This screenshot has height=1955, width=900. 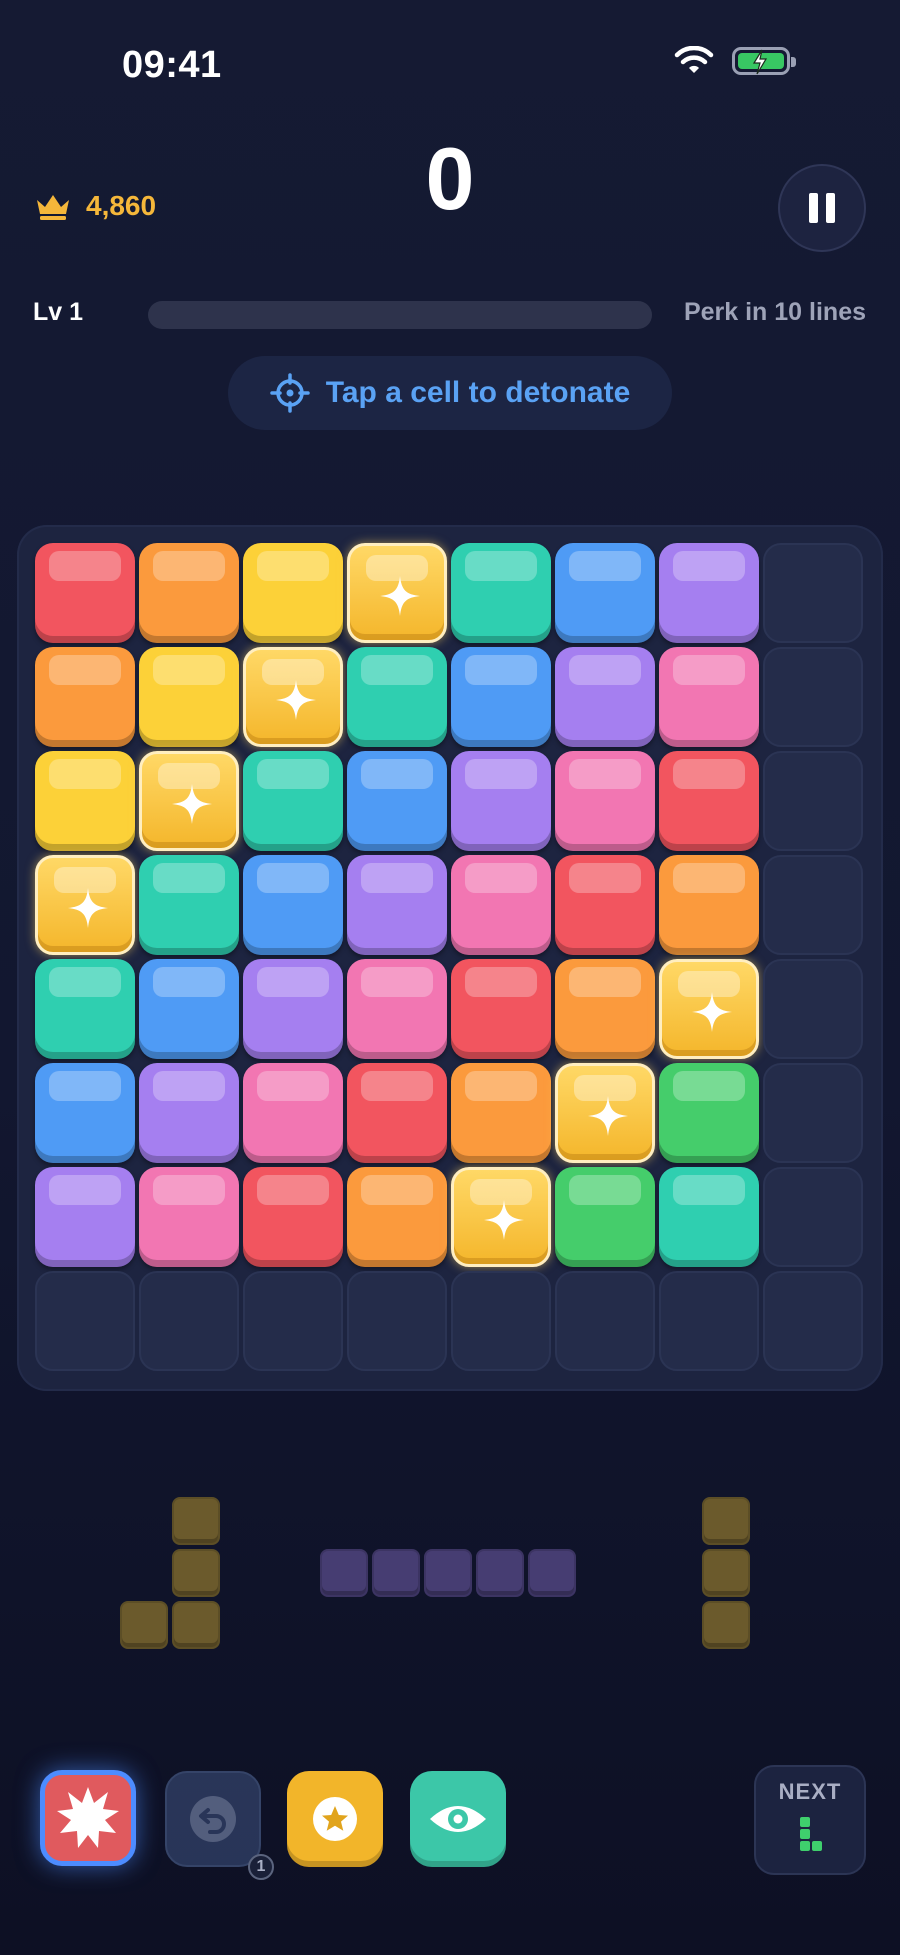 I want to click on bomb-powerup-button, so click(x=88, y=1818).